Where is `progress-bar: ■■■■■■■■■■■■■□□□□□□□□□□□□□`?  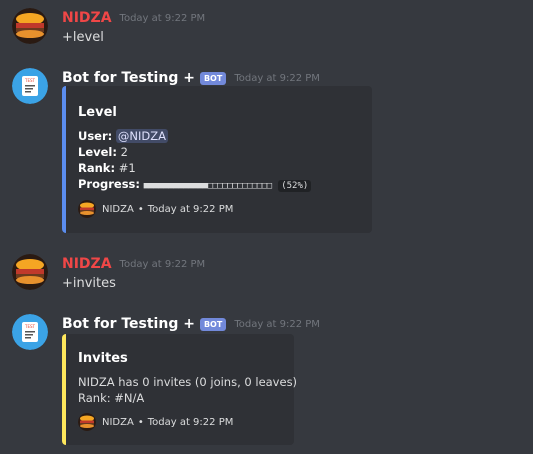 progress-bar: ■■■■■■■■■■■■■□□□□□□□□□□□□□ is located at coordinates (207, 186).